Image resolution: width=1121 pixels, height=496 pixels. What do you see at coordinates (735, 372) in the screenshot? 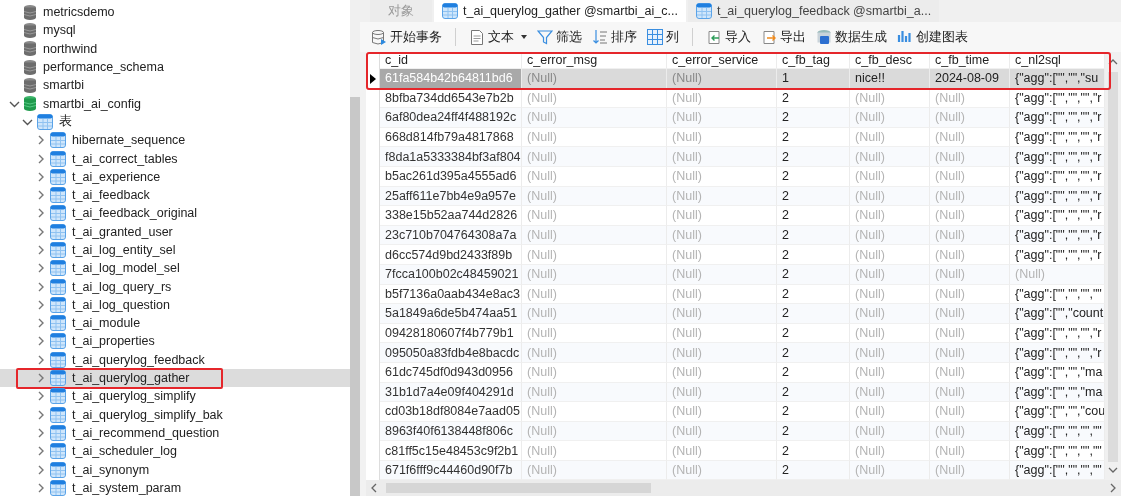
I see `table-row: 61dc745df0d943d0956 (Null) (Null) 2 (Null) (Null) {"agg":["","","ma` at bounding box center [735, 372].